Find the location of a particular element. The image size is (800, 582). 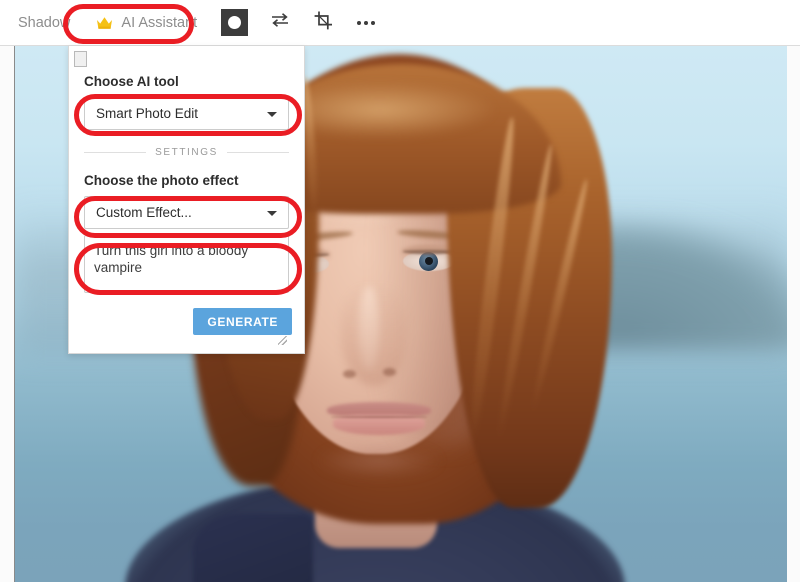

subject-lips is located at coordinates (379, 419).